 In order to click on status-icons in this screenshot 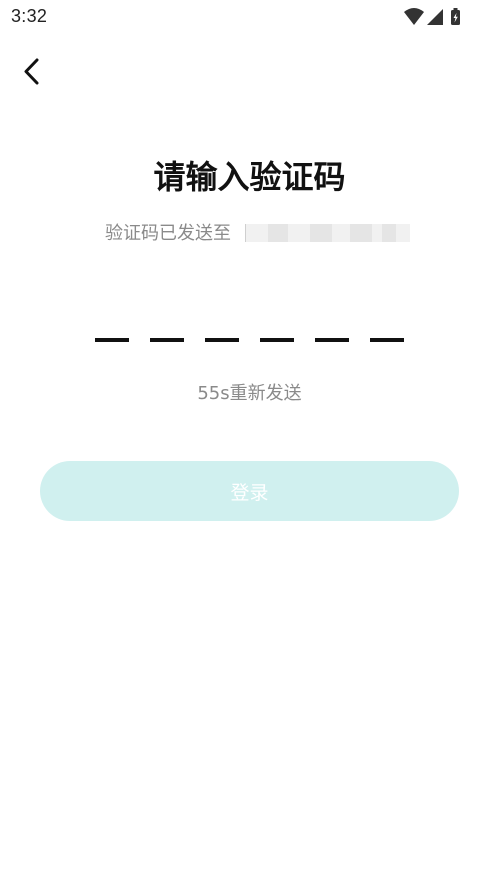, I will do `click(434, 17)`.